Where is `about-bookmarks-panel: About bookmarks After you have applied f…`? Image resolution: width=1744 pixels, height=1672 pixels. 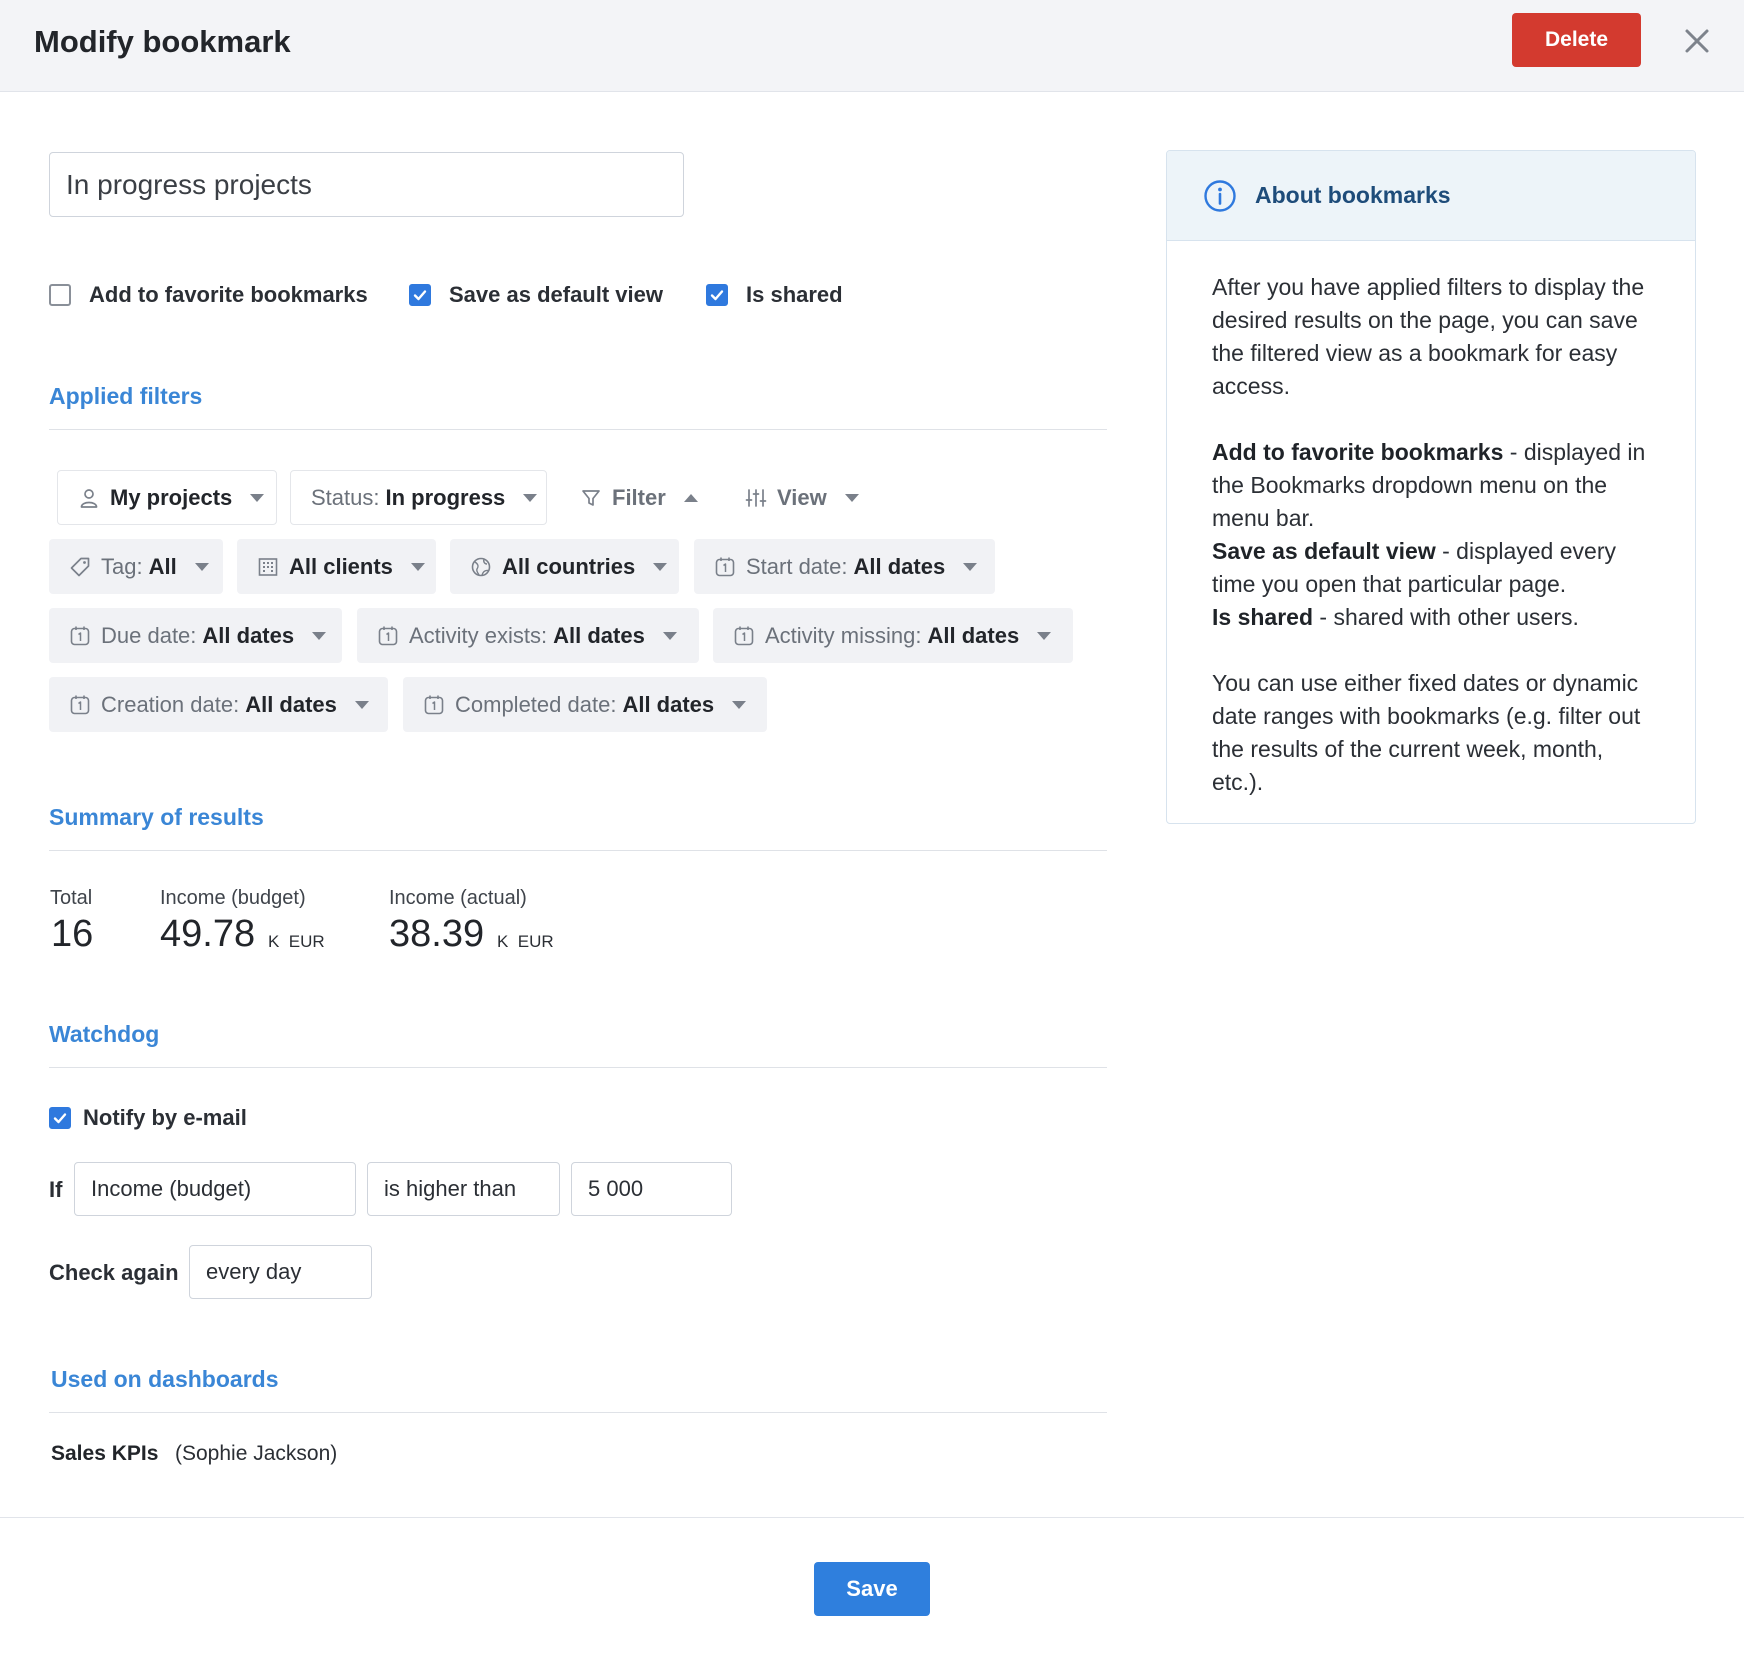
about-bookmarks-panel: About bookmarks After you have applied f… is located at coordinates (1431, 487).